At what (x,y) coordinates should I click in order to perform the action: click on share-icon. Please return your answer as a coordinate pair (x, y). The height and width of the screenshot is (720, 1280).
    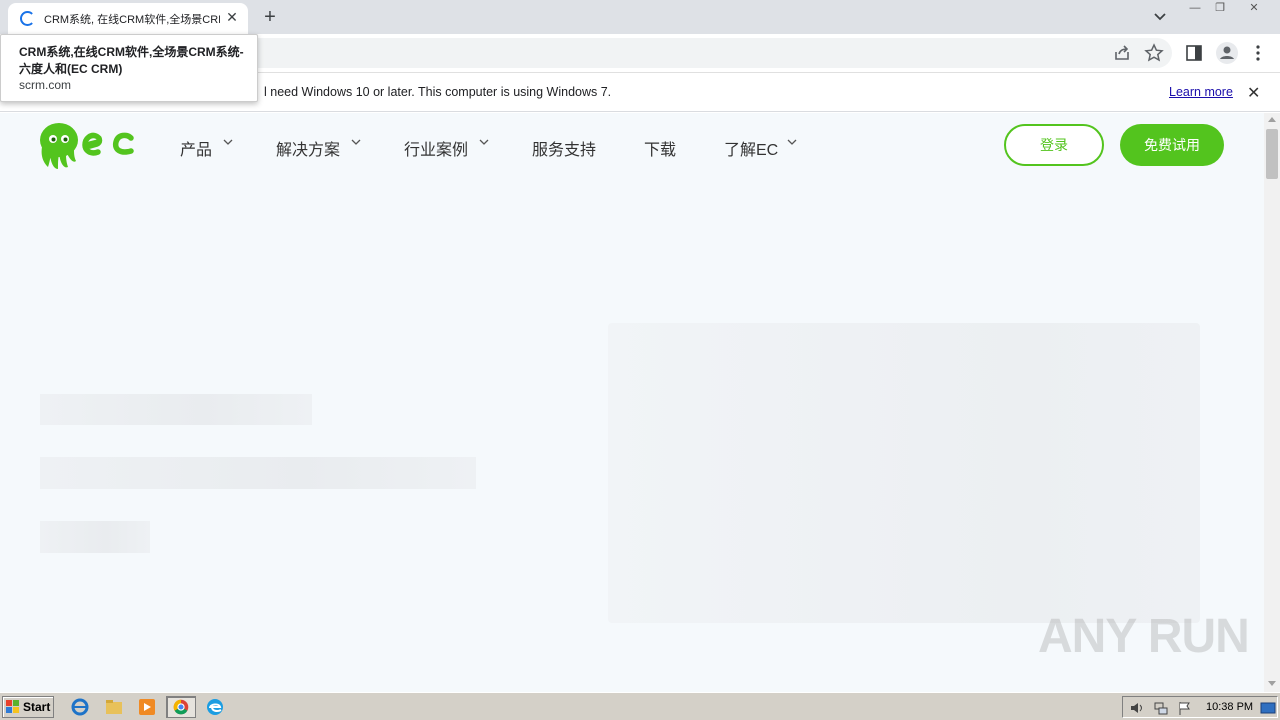
    Looking at the image, I should click on (1122, 53).